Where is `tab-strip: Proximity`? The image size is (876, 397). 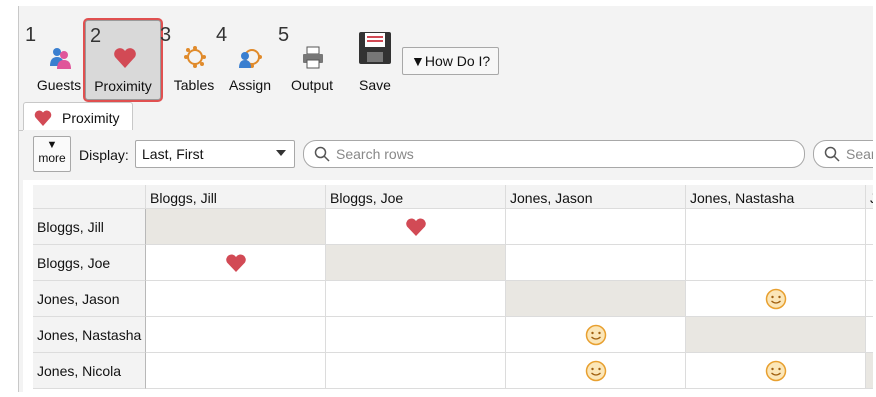
tab-strip: Proximity is located at coordinates (446, 116).